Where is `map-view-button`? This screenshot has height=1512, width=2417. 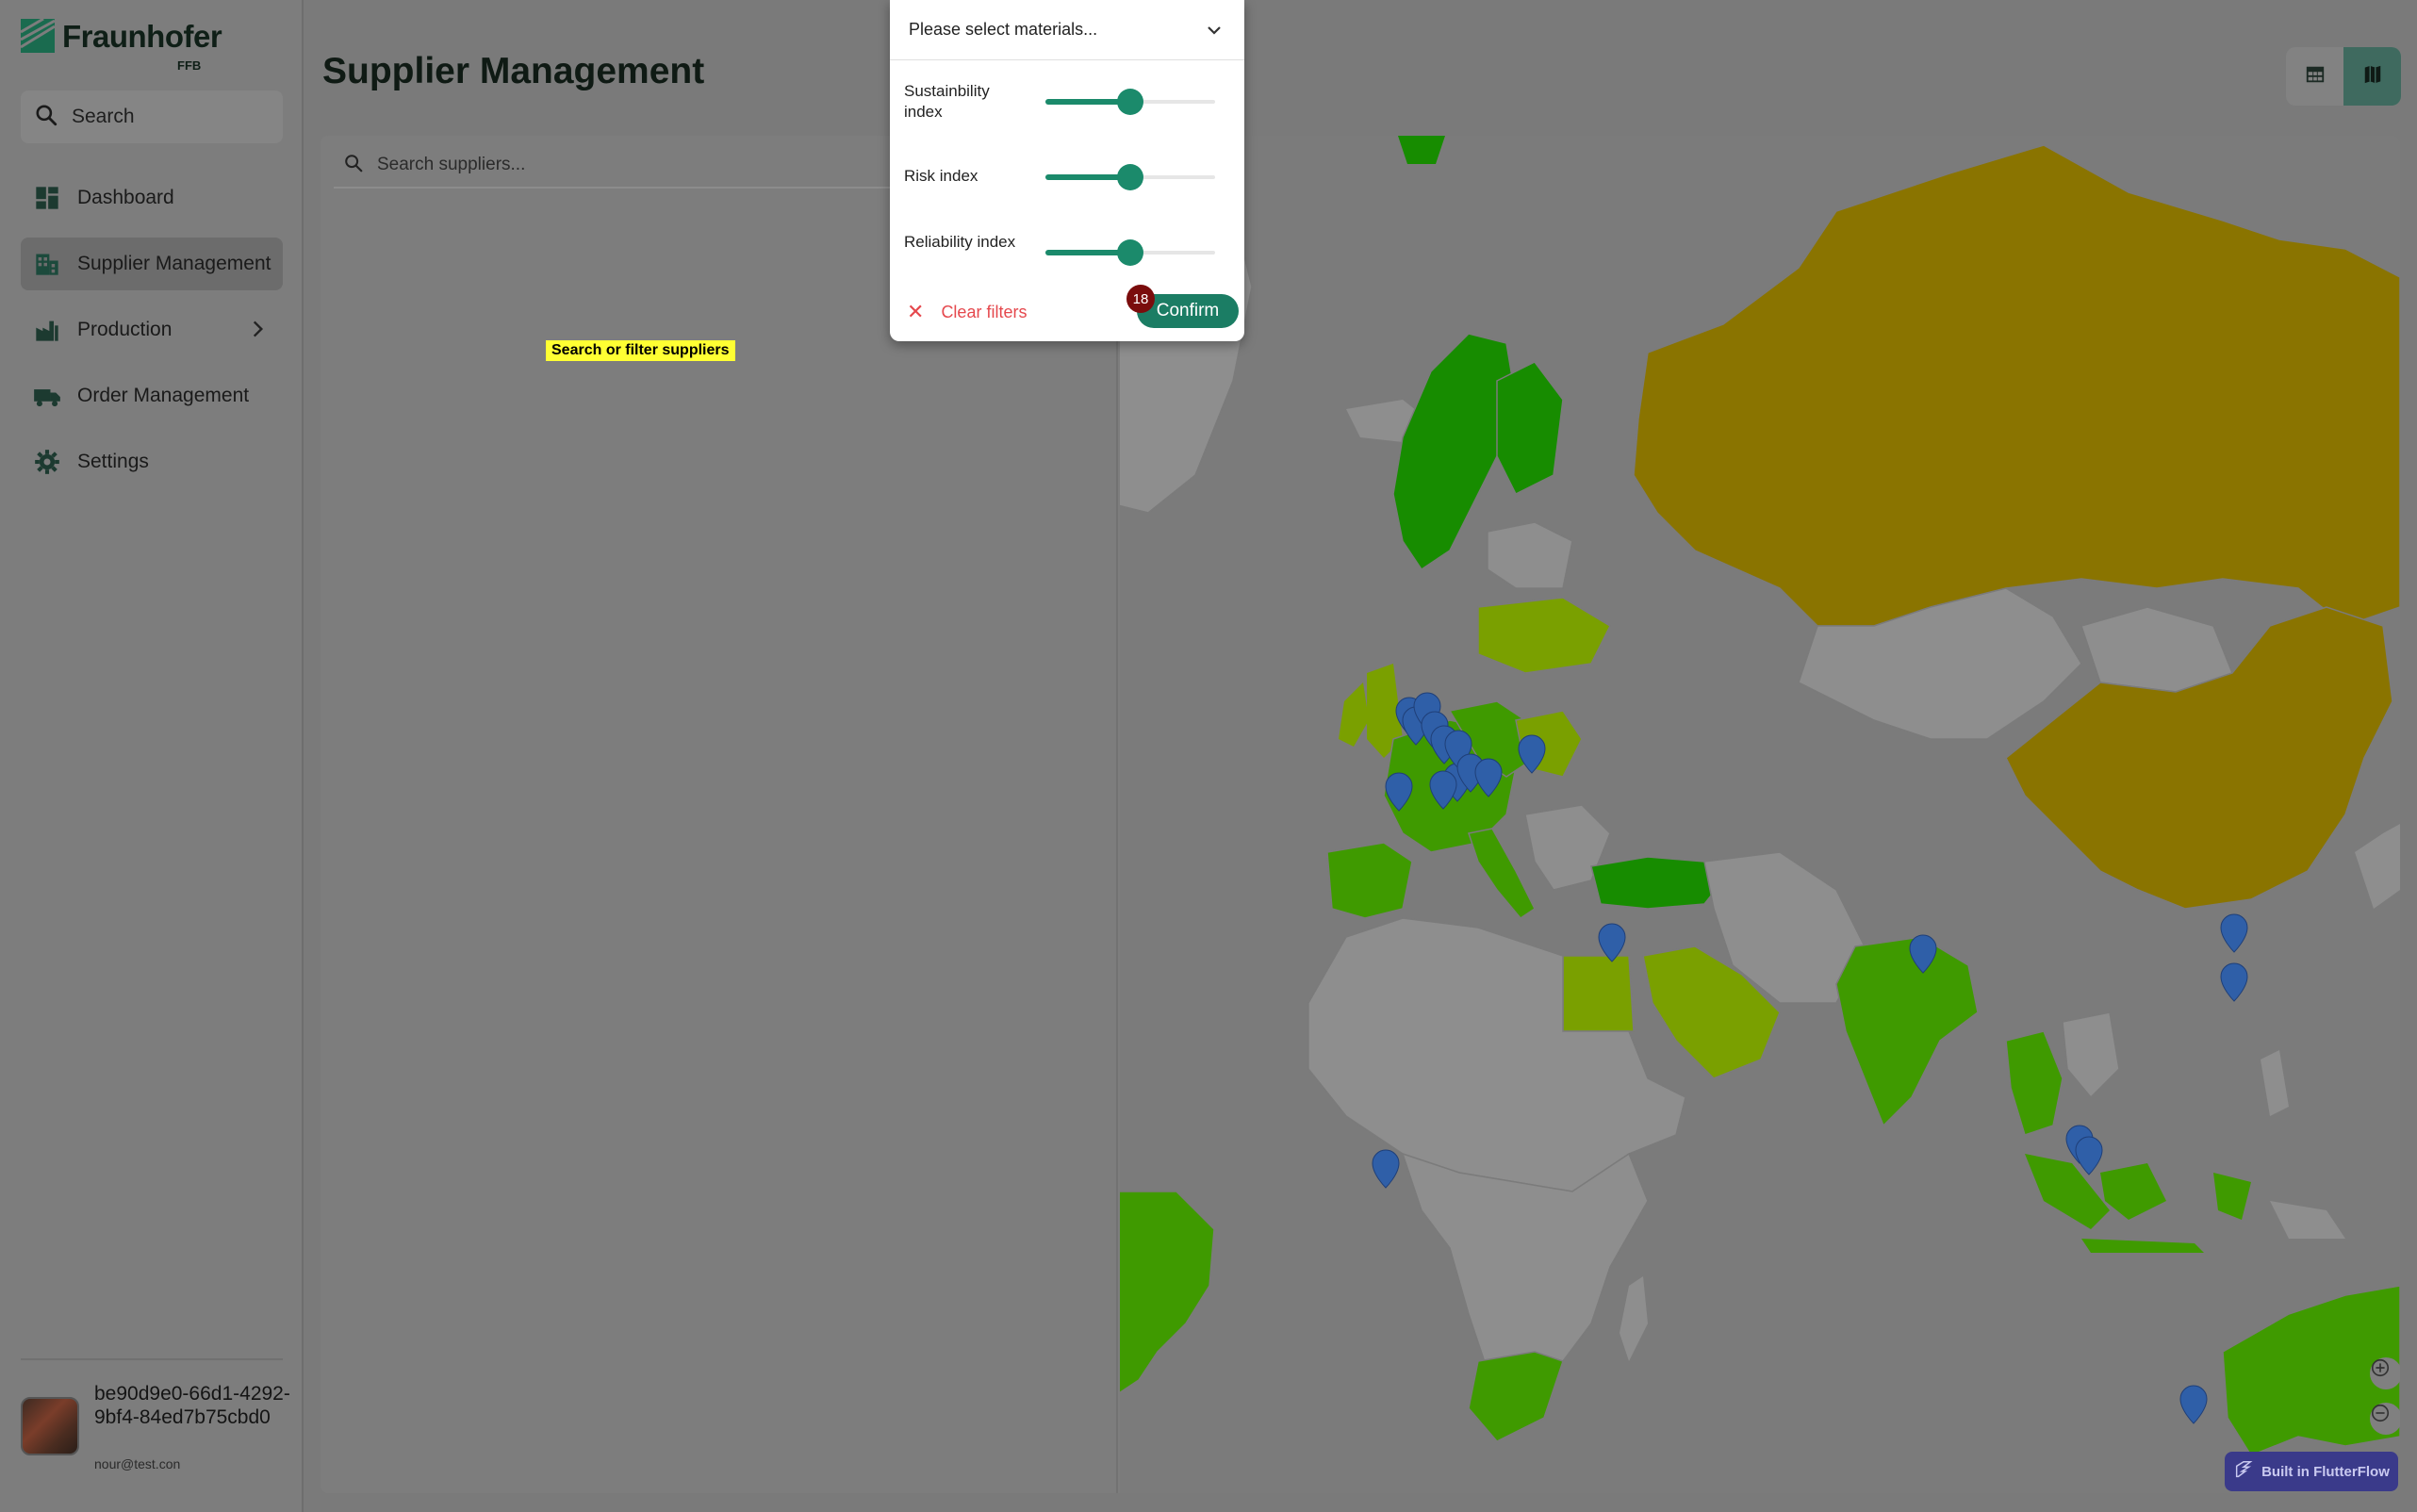
map-view-button is located at coordinates (2372, 77).